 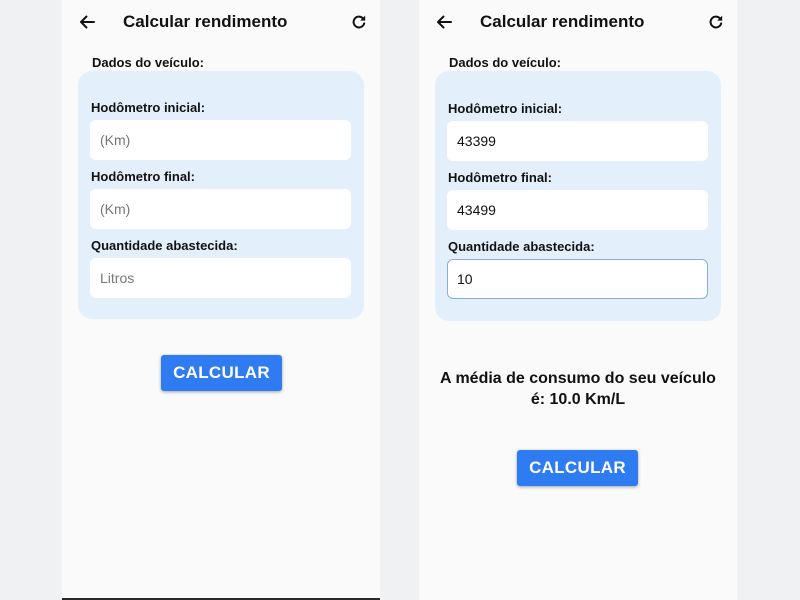 I want to click on result-line-1: A média de consumo do seu veículo, so click(x=578, y=378).